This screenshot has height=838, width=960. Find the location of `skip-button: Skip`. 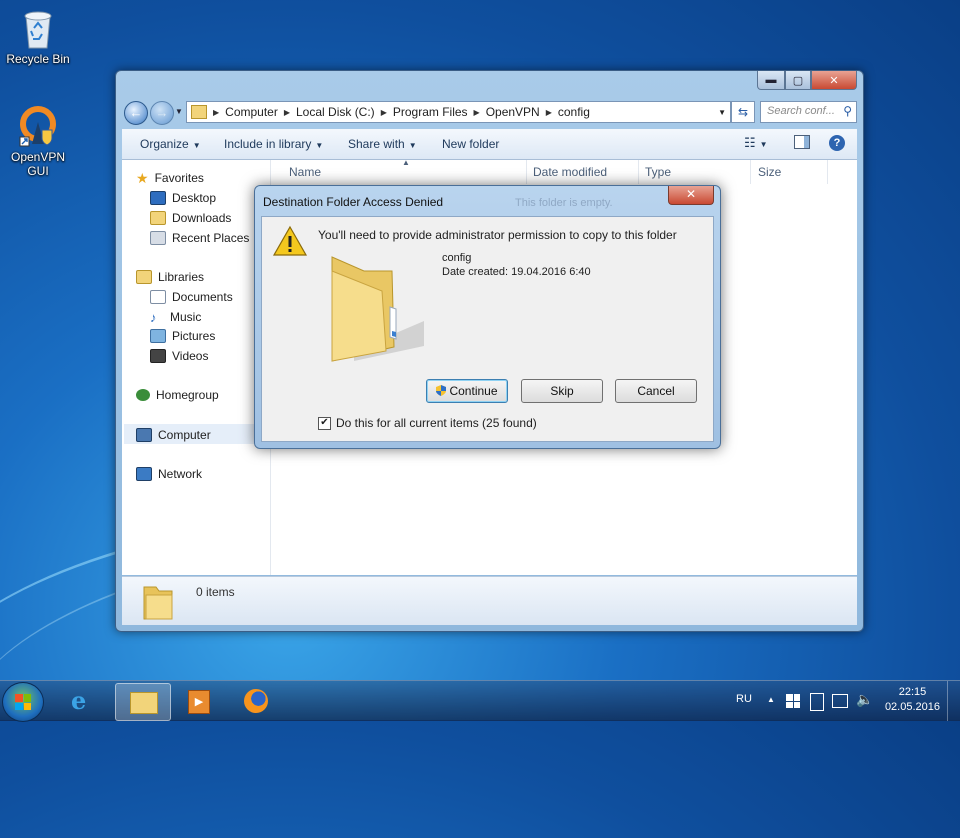

skip-button: Skip is located at coordinates (562, 391).